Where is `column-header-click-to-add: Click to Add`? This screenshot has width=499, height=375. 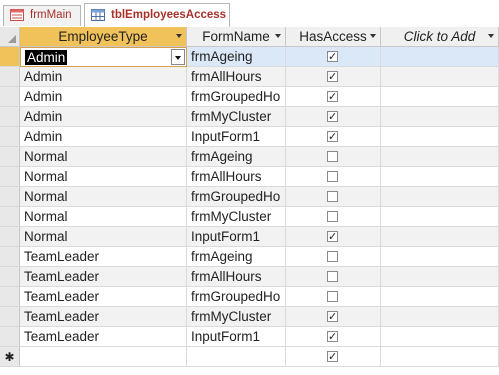 column-header-click-to-add: Click to Add is located at coordinates (440, 37).